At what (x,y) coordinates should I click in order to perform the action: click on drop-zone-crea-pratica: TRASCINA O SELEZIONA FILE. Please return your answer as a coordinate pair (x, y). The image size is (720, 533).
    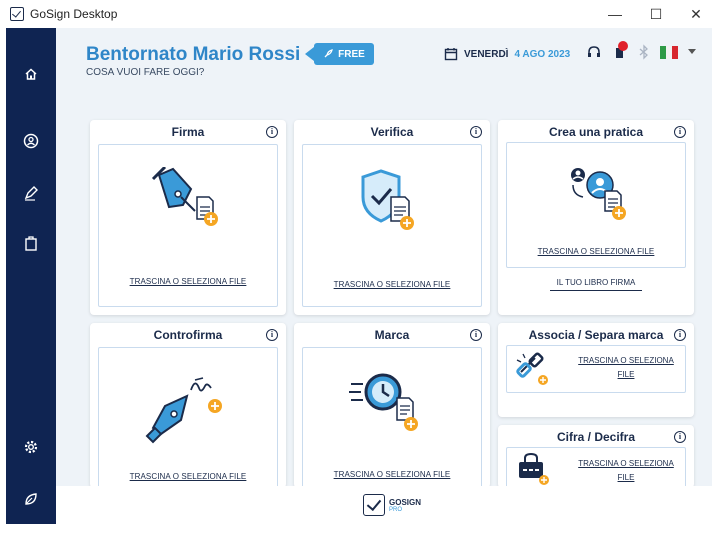
    Looking at the image, I should click on (596, 205).